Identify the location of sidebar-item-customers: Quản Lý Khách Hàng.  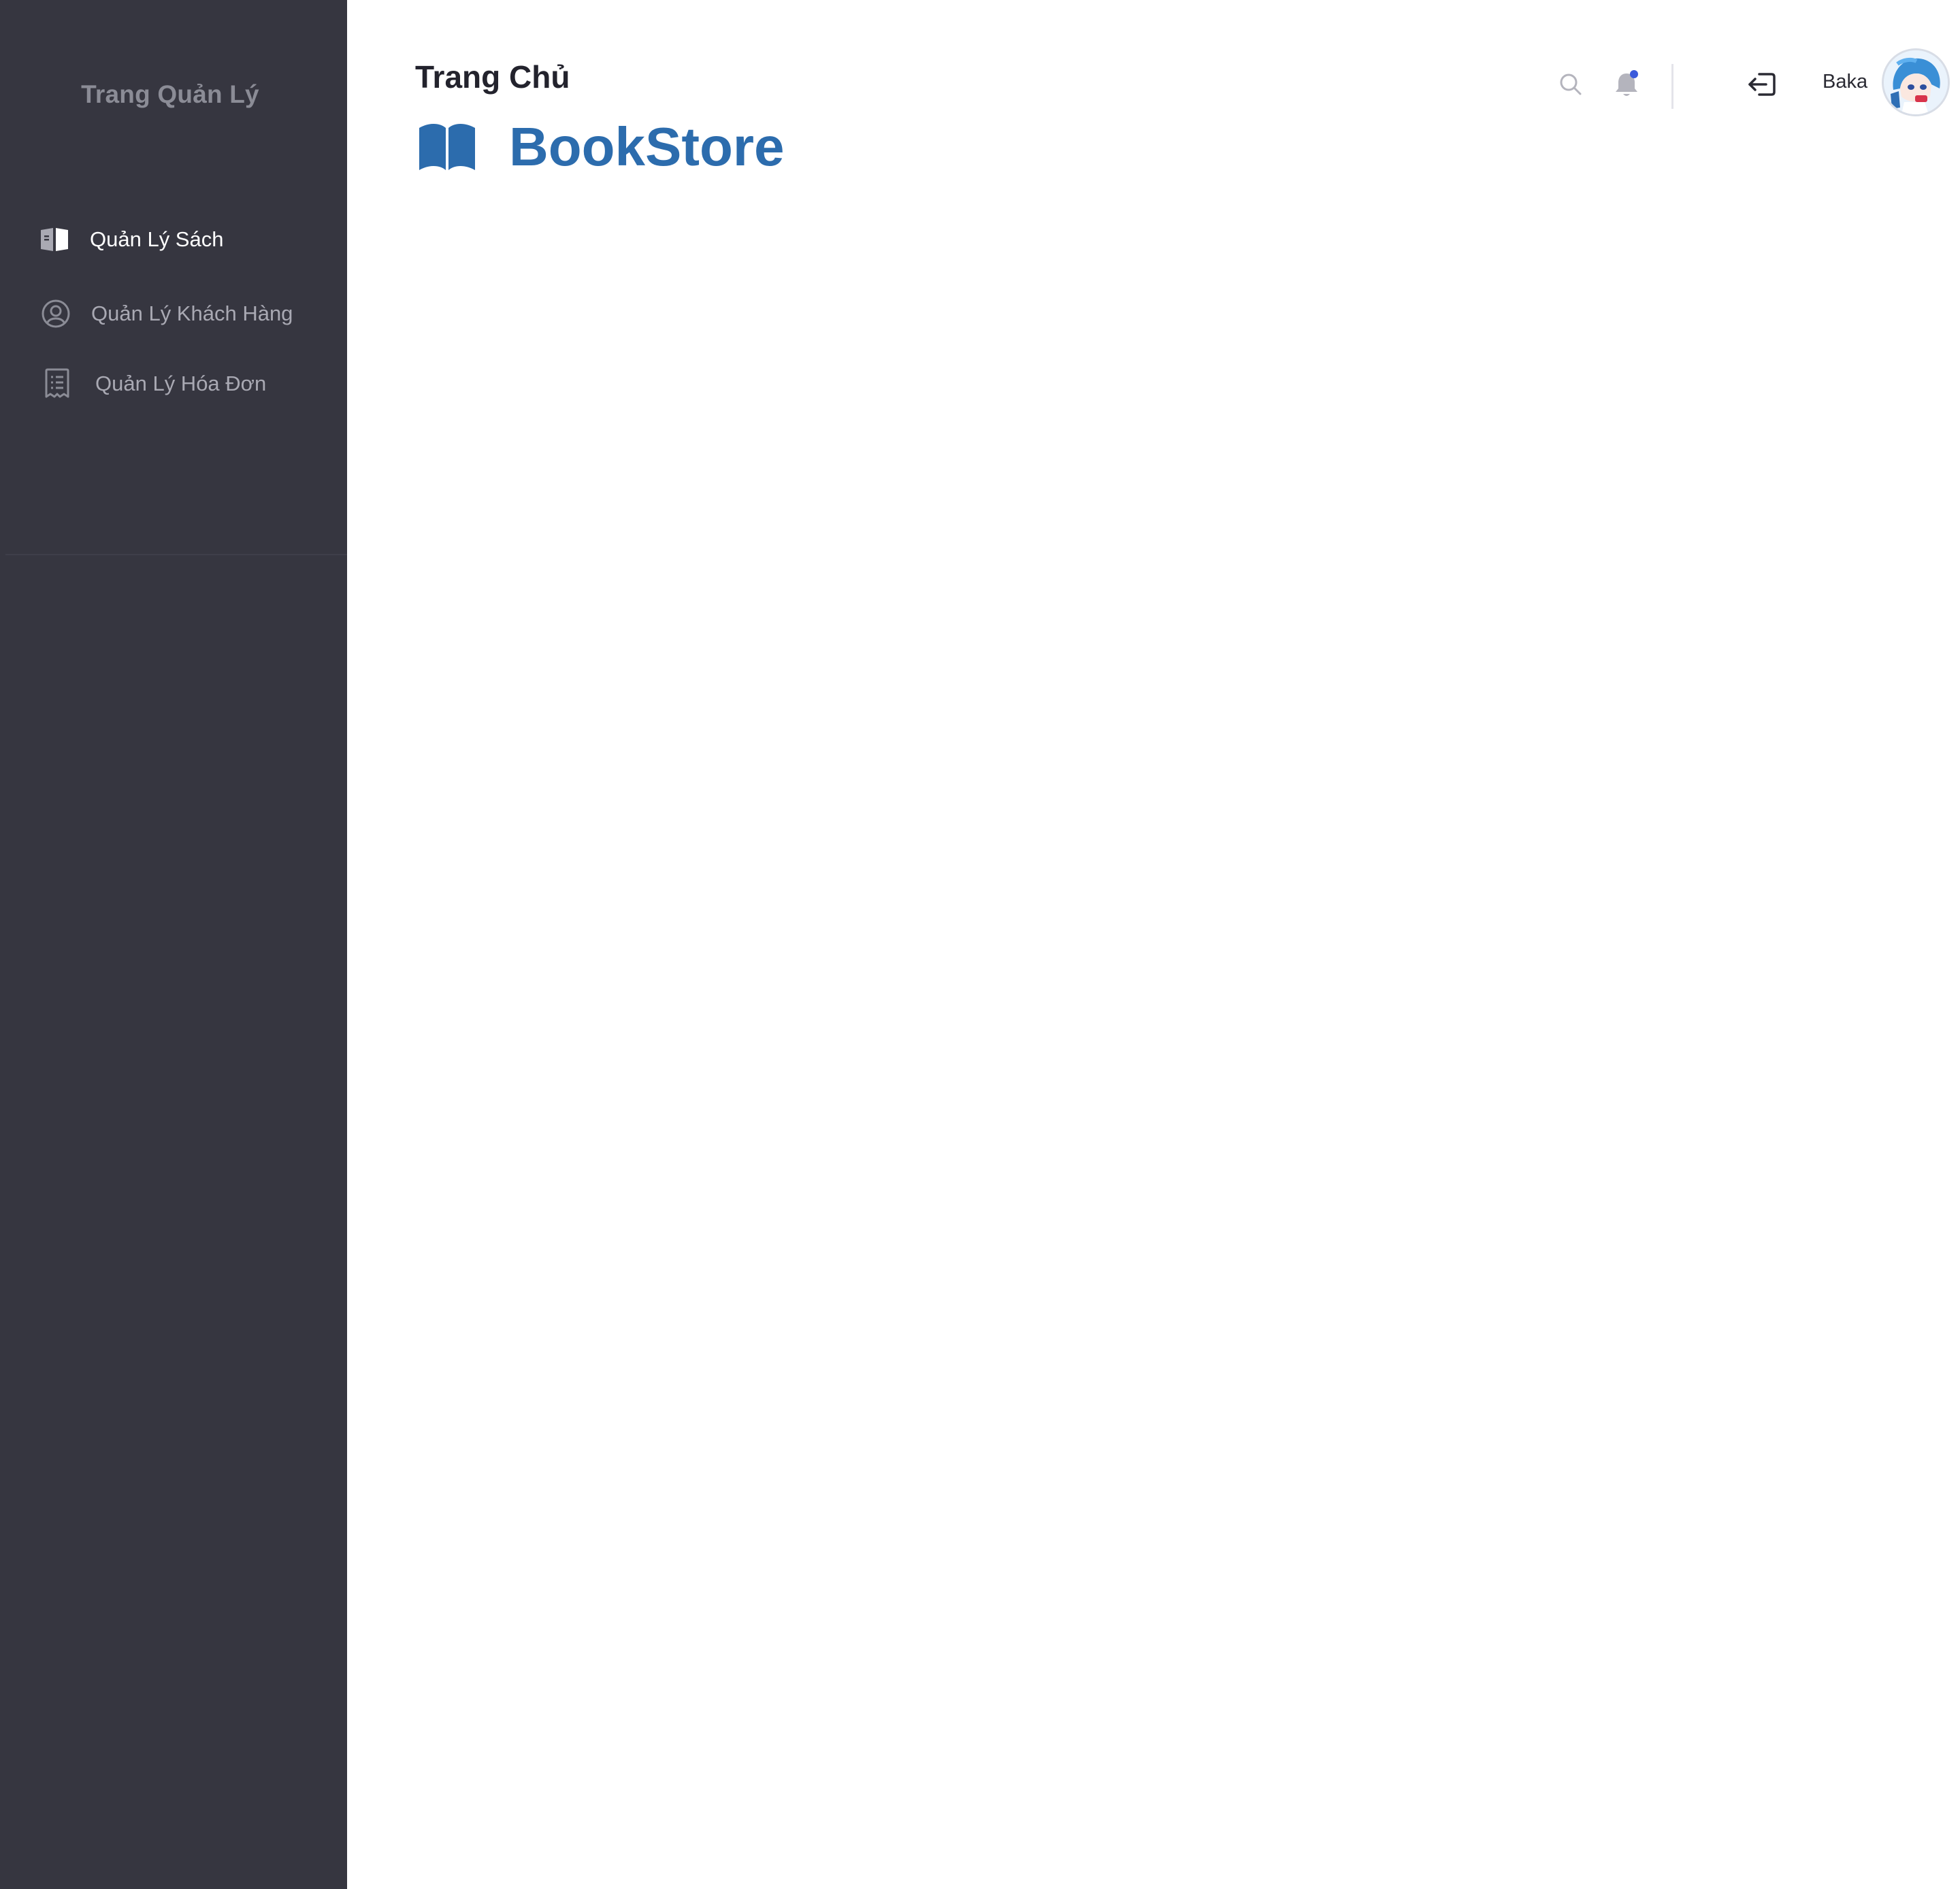
(174, 313).